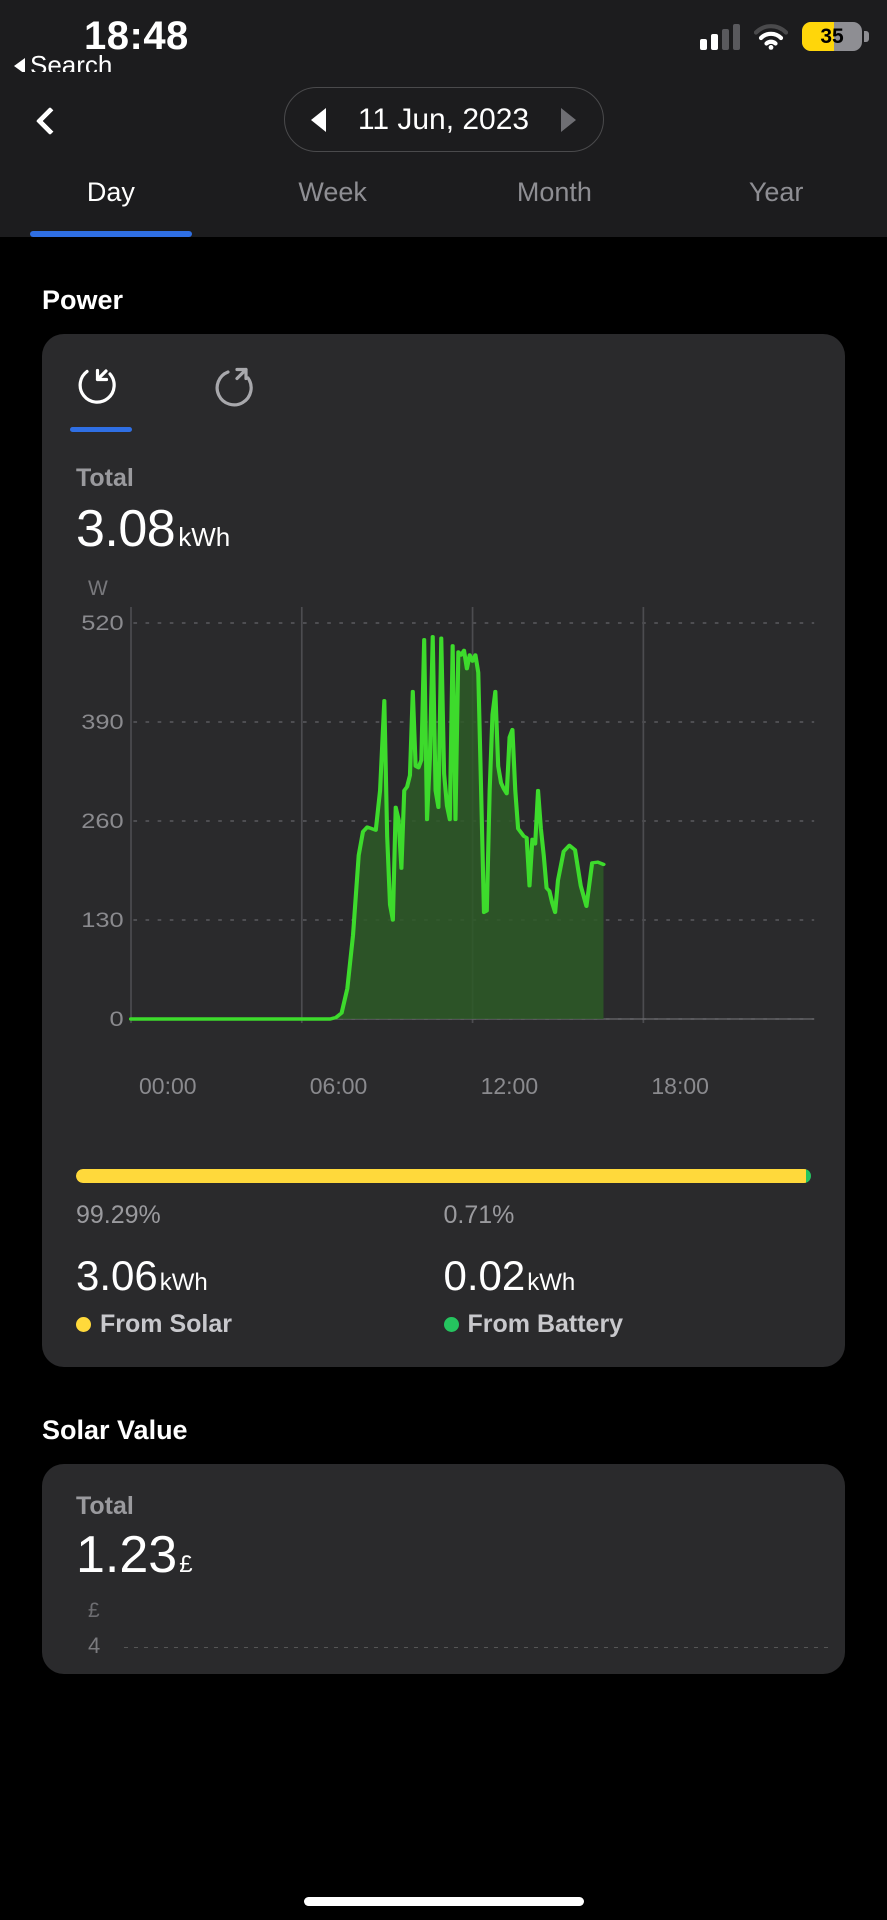  Describe the element at coordinates (441, 1176) in the screenshot. I see `split-bar-solar` at that location.